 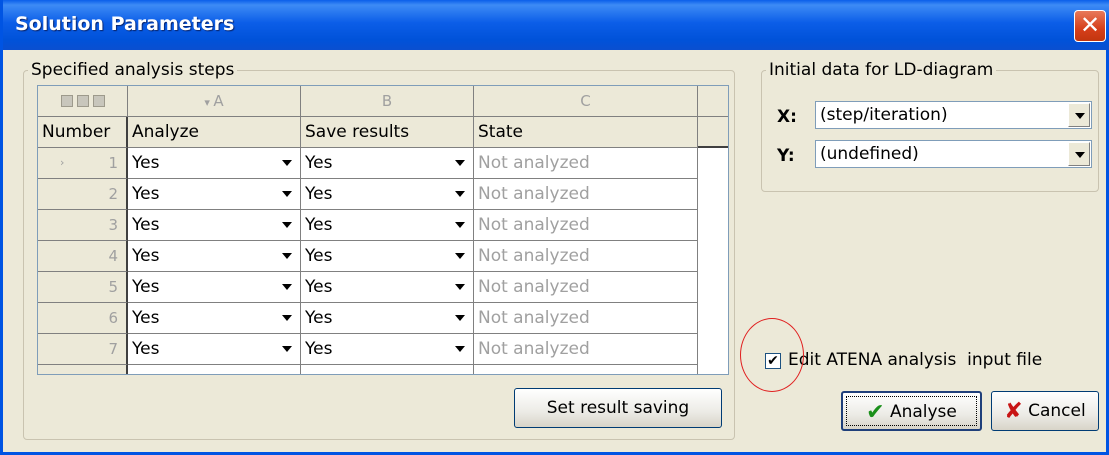 I want to click on cancel-icon: ✘, so click(x=1013, y=411).